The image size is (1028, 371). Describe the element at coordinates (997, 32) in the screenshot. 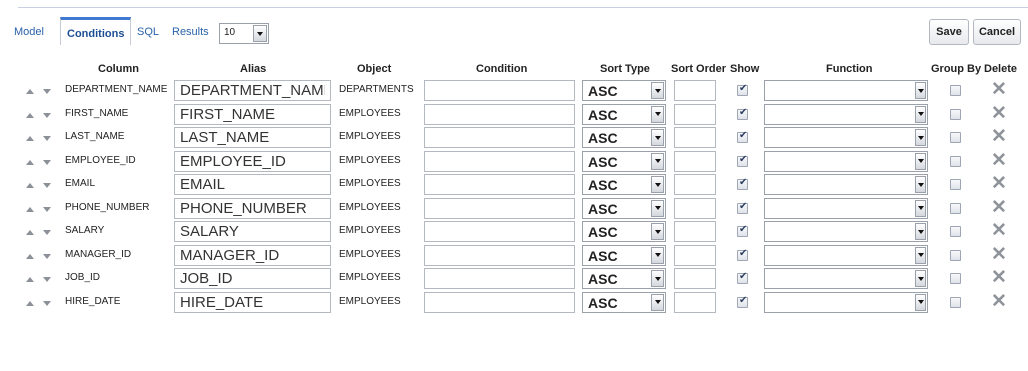

I see `cancel-button: Cancel` at that location.